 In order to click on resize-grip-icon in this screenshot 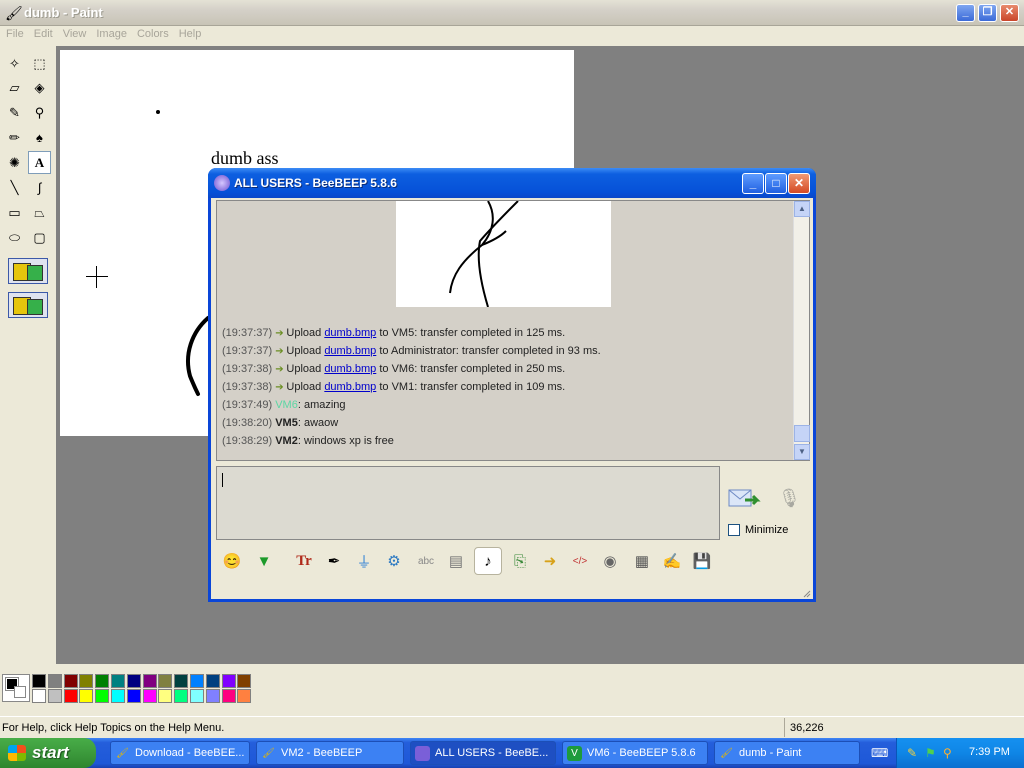, I will do `click(806, 593)`.